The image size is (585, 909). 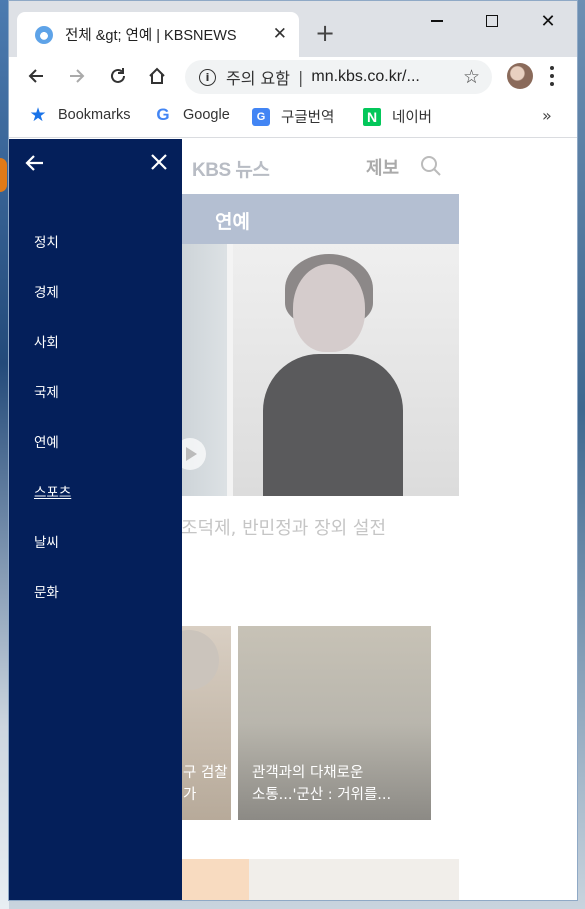 I want to click on photo-body, so click(x=333, y=425).